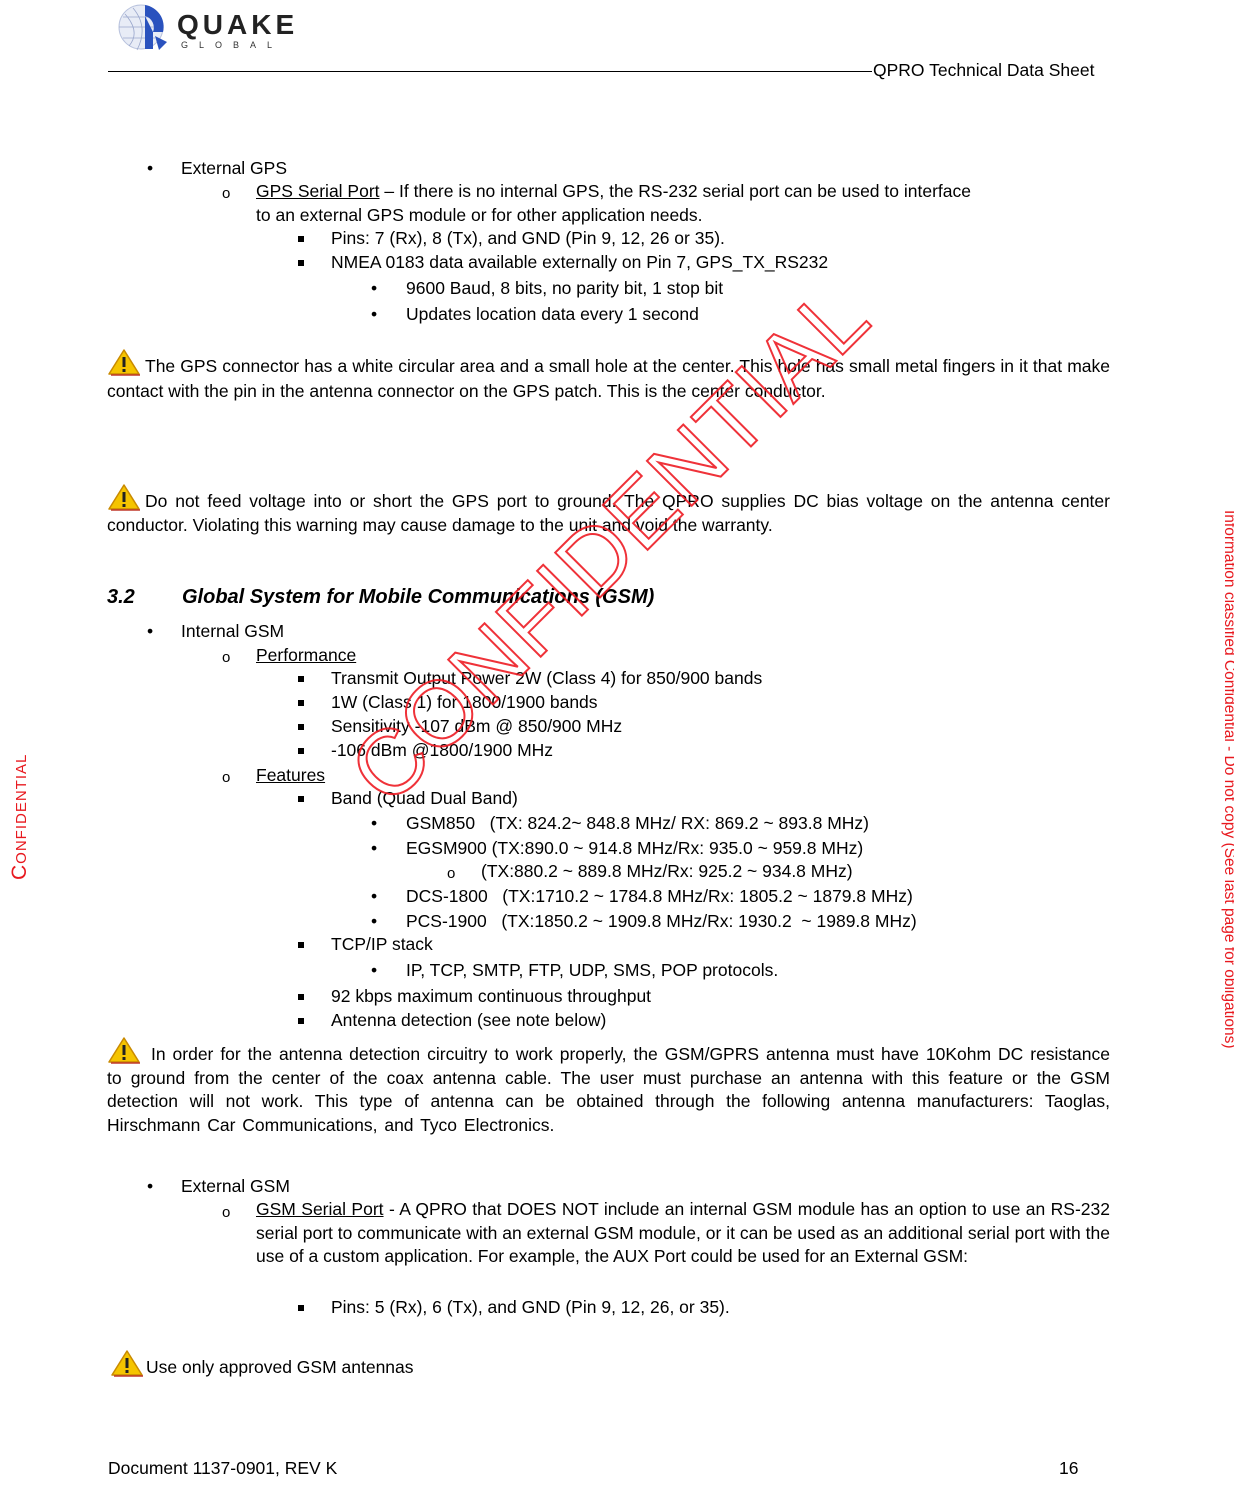 This screenshot has width=1234, height=1489. Describe the element at coordinates (469, 1020) in the screenshot. I see `antenna-detection-item: Antenna detection (see note below)` at that location.